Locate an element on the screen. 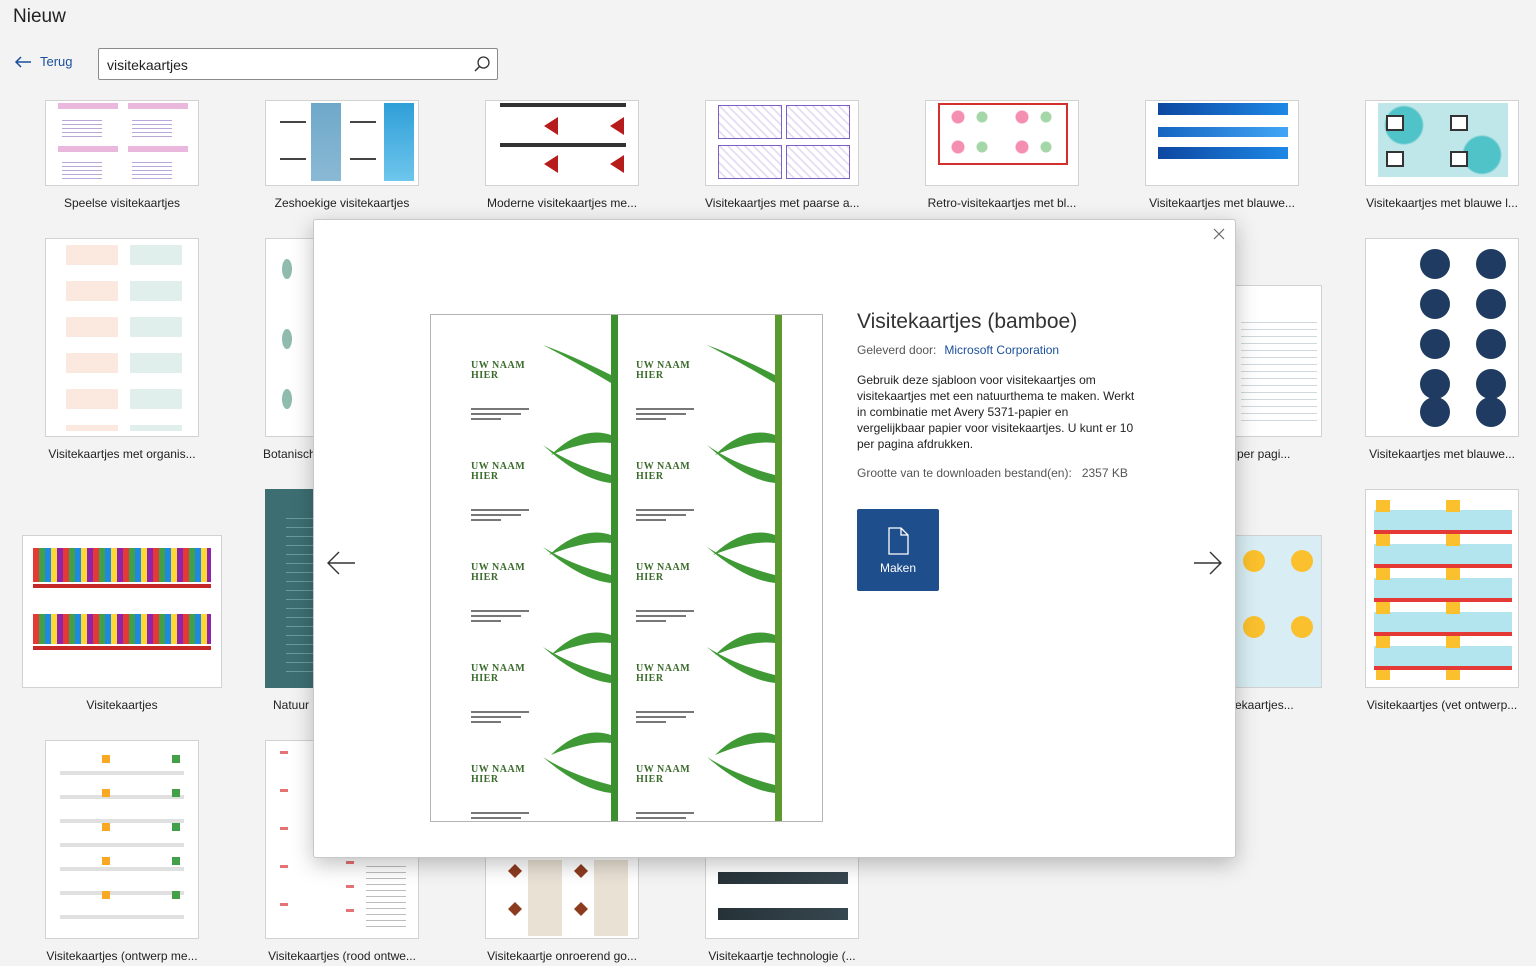 Image resolution: width=1536 pixels, height=966 pixels. provider-line: Geleverd door: Microsoft Corporation is located at coordinates (958, 350).